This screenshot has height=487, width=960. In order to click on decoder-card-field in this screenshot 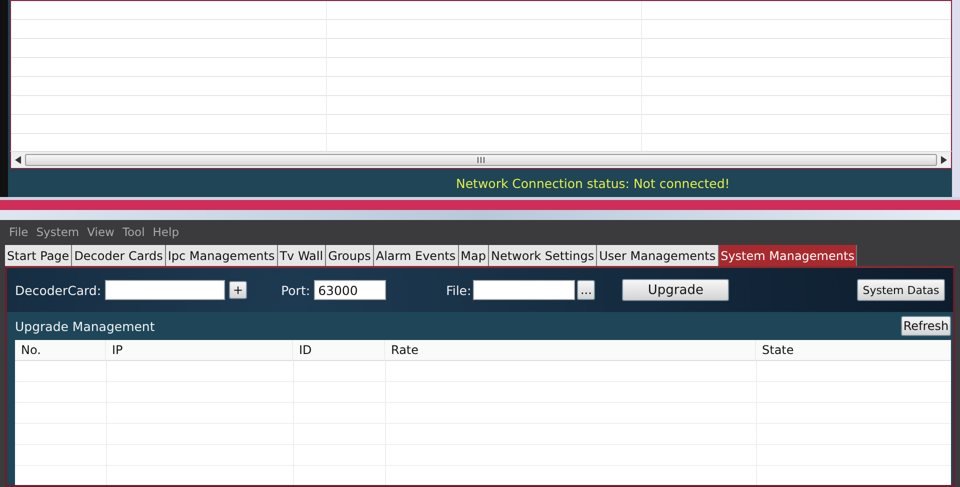, I will do `click(165, 290)`.